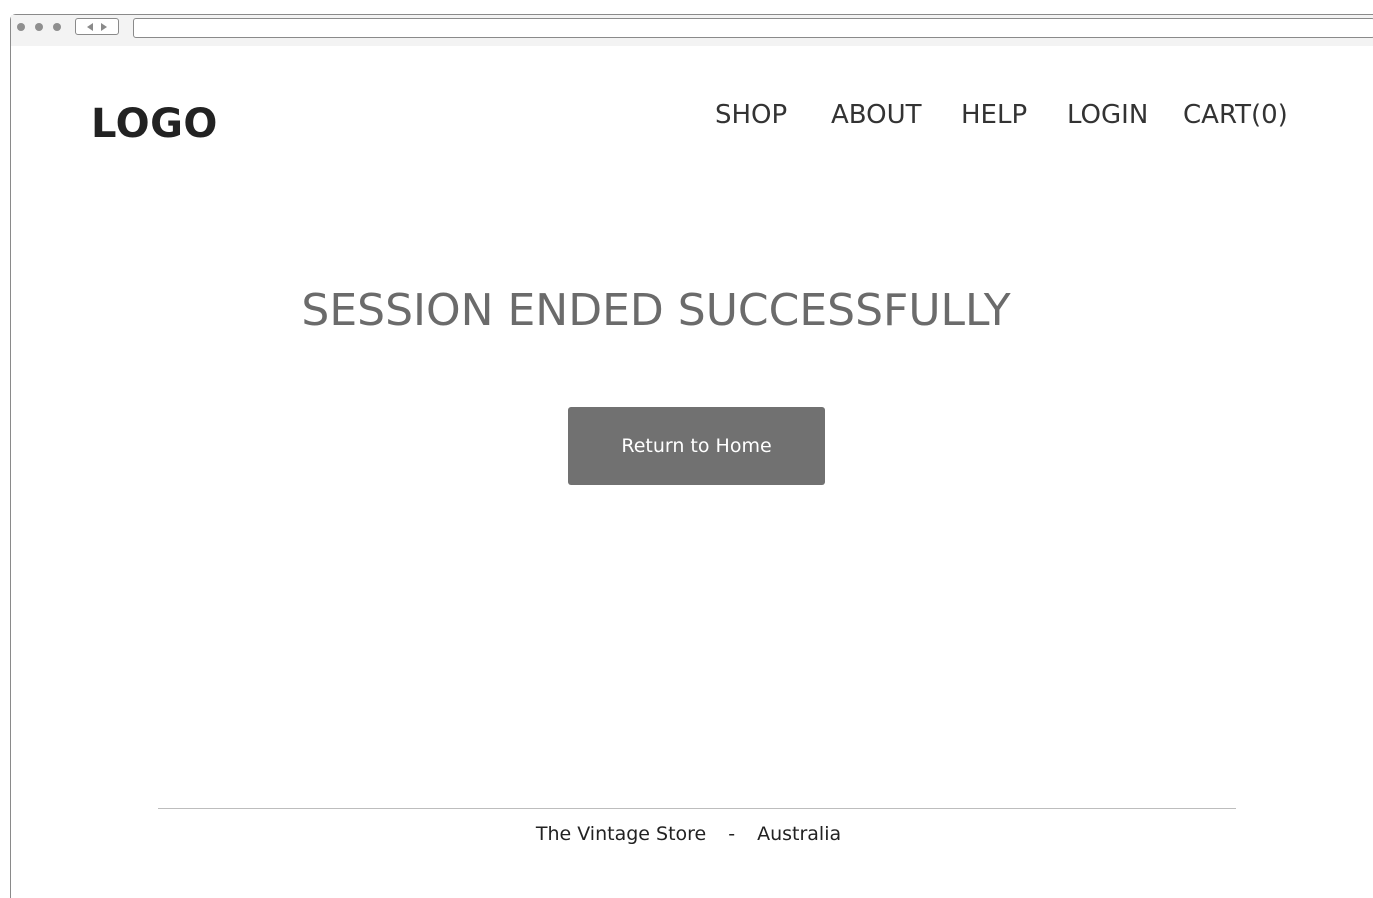 The width and height of the screenshot is (1373, 898). Describe the element at coordinates (697, 808) in the screenshot. I see `footer-divider` at that location.